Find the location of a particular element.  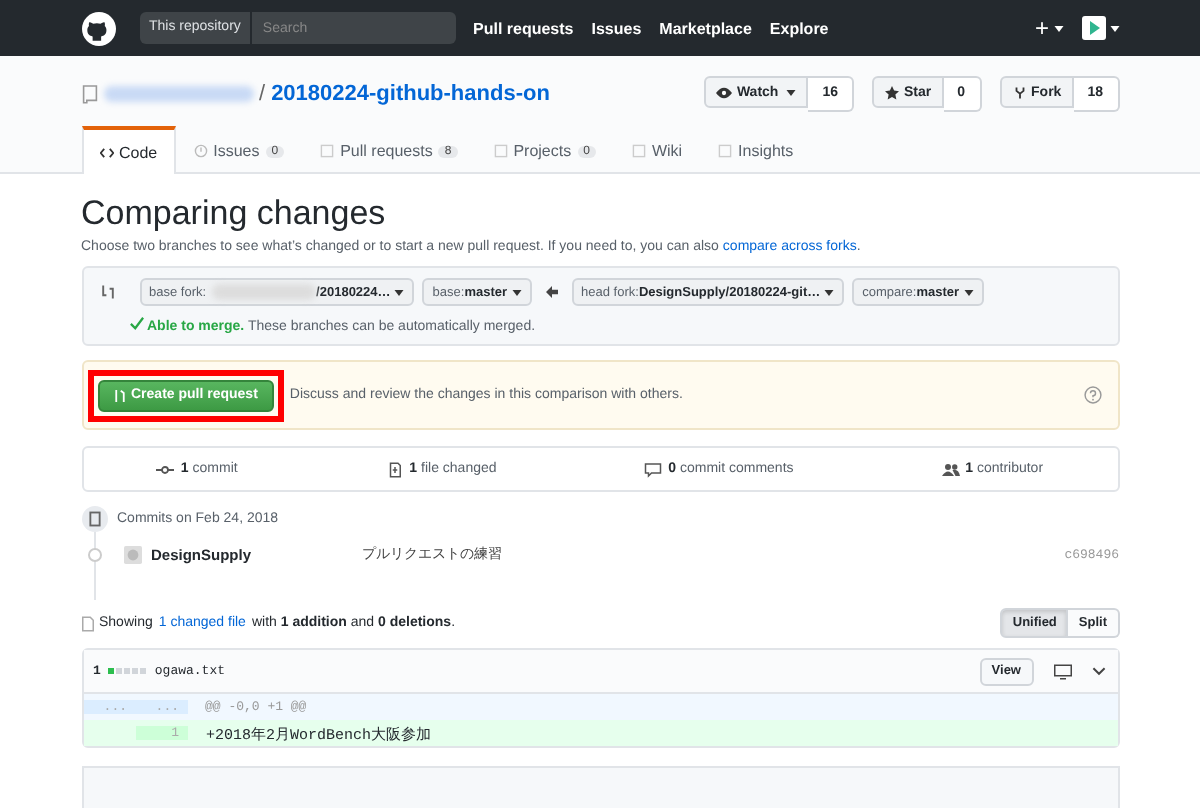

user-menu-button is located at coordinates (1100, 28).